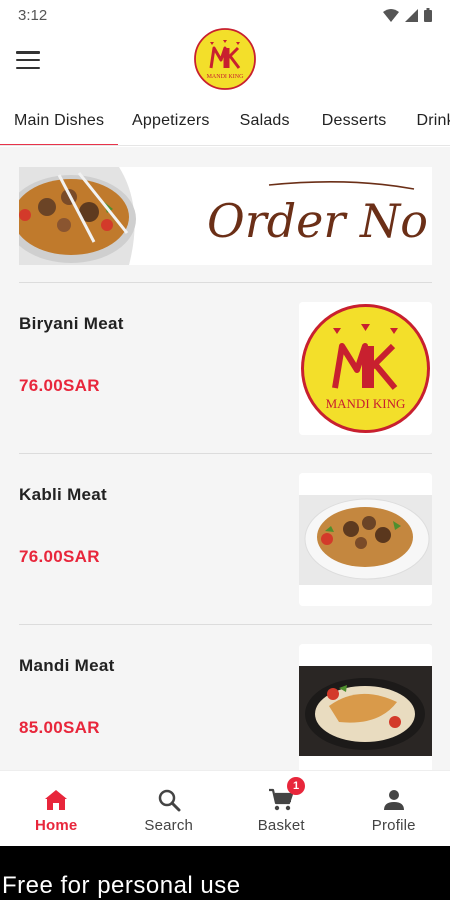 This screenshot has width=450, height=900. What do you see at coordinates (365, 707) in the screenshot?
I see `item-image-mandi-meat-dish` at bounding box center [365, 707].